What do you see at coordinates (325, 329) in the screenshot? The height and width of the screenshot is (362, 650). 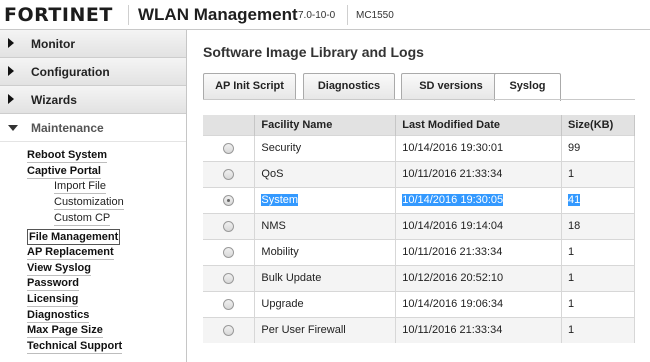 I see `facility-name: Per User Firewall` at bounding box center [325, 329].